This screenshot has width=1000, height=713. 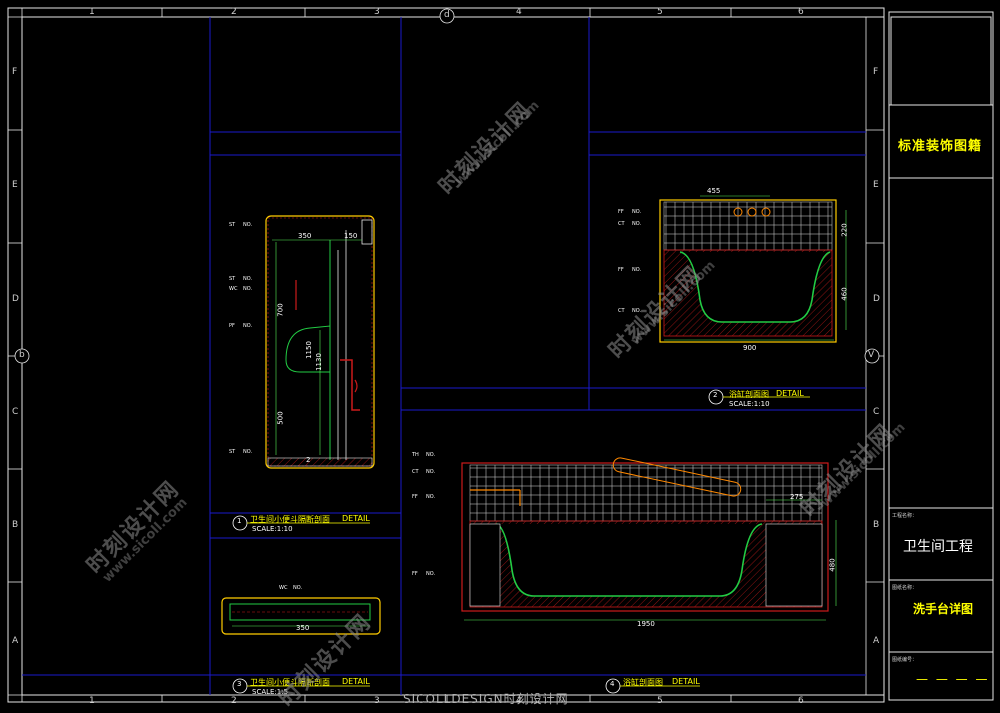 What do you see at coordinates (248, 326) in the screenshot?
I see `tag-urinal-no-4: NO.` at bounding box center [248, 326].